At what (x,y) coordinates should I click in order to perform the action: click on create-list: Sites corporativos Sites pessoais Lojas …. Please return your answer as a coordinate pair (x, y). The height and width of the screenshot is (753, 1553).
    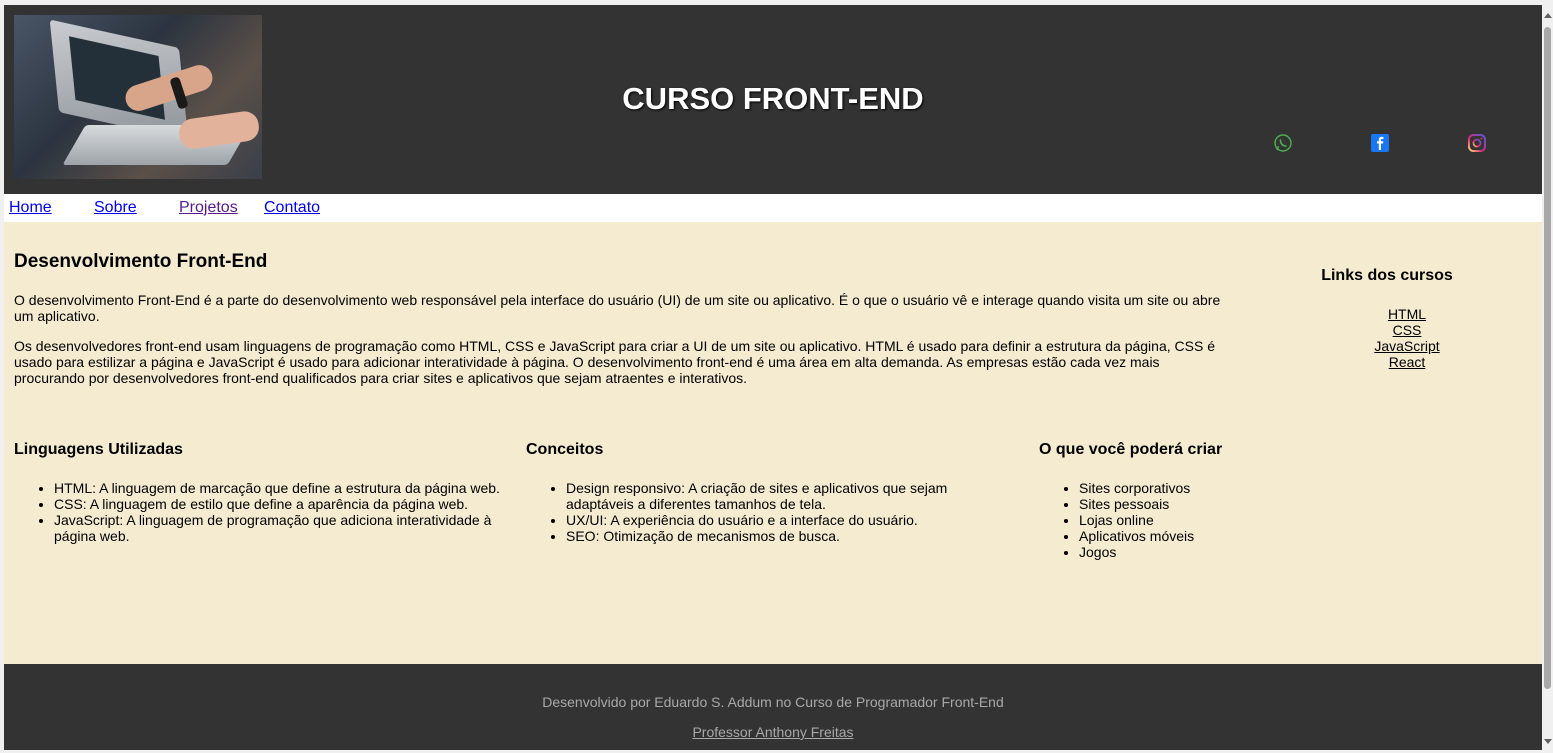
    Looking at the image, I should click on (1159, 520).